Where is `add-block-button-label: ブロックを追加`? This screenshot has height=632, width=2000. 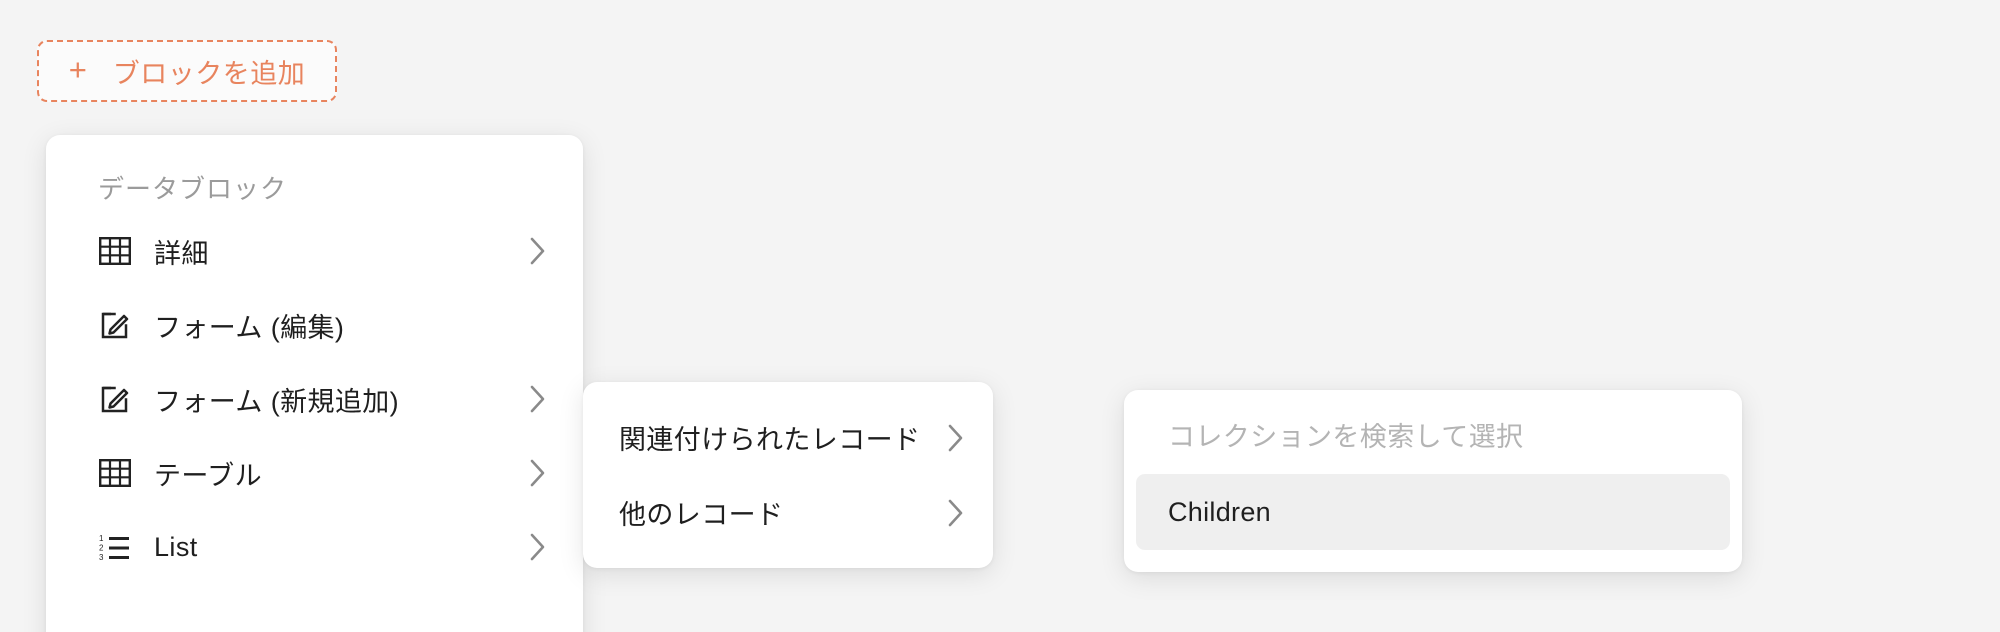 add-block-button-label: ブロックを追加 is located at coordinates (209, 73).